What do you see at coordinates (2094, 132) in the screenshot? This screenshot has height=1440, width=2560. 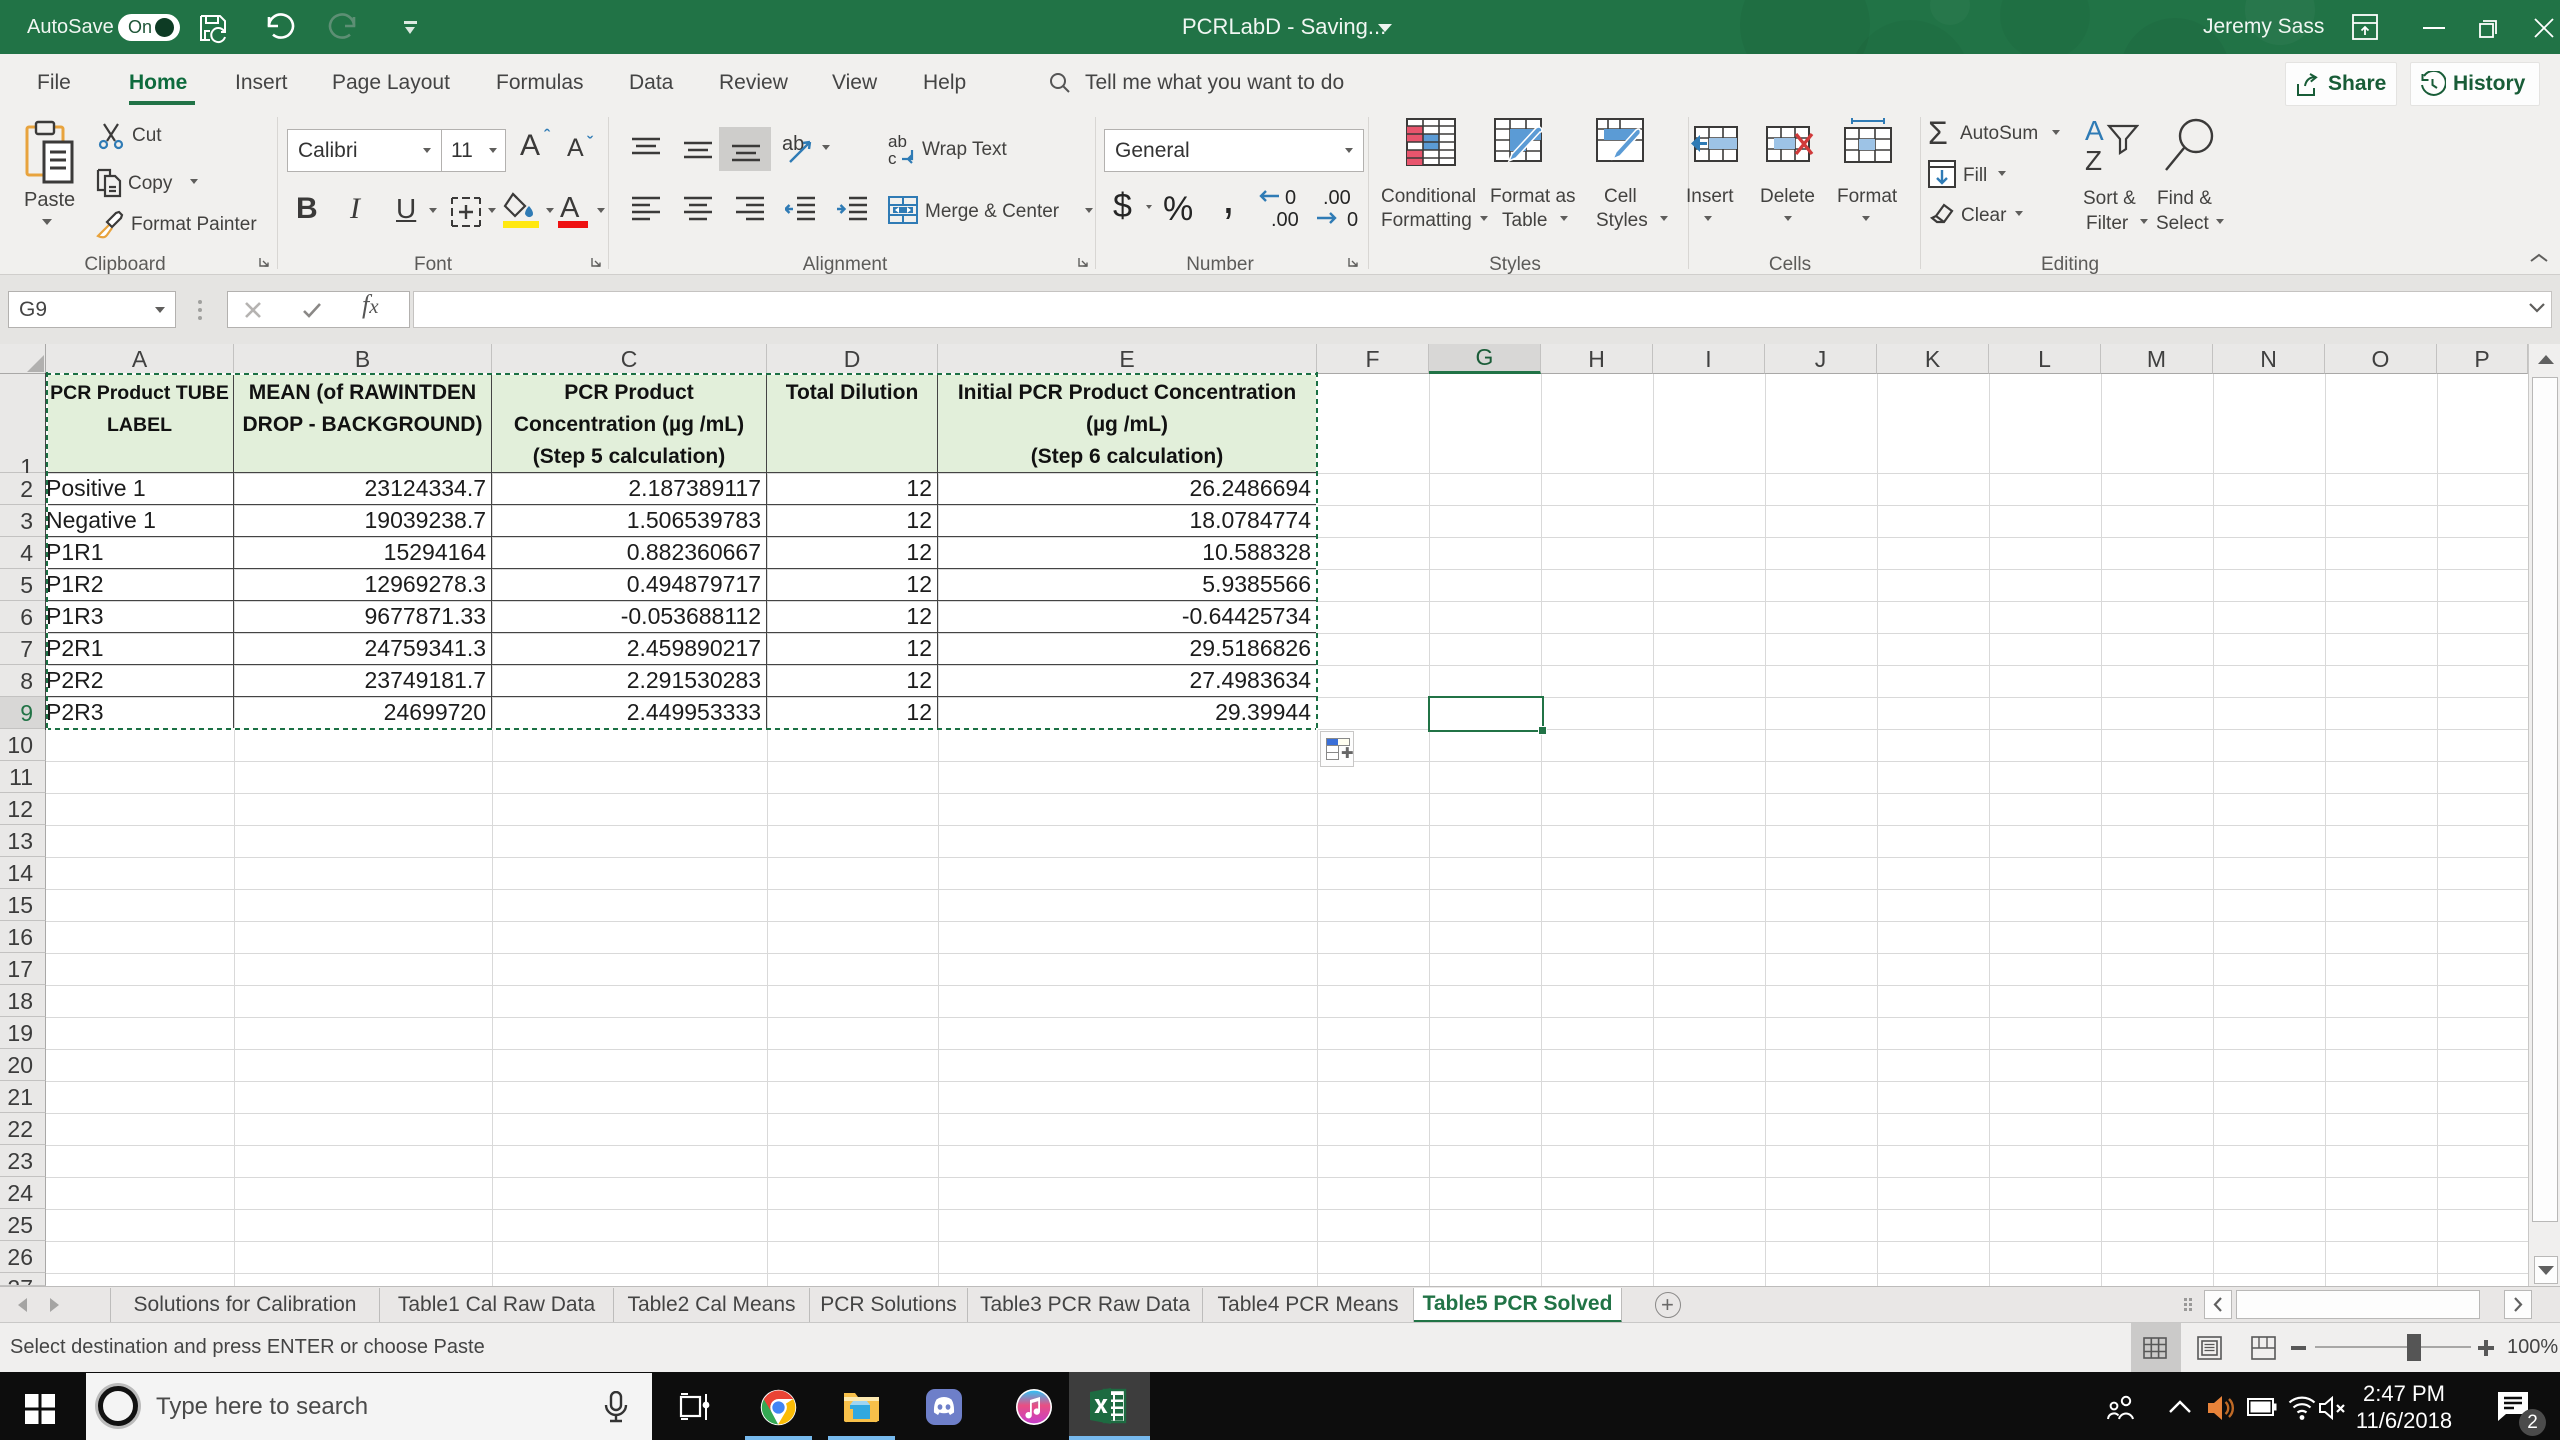 I see `svg-text: A` at bounding box center [2094, 132].